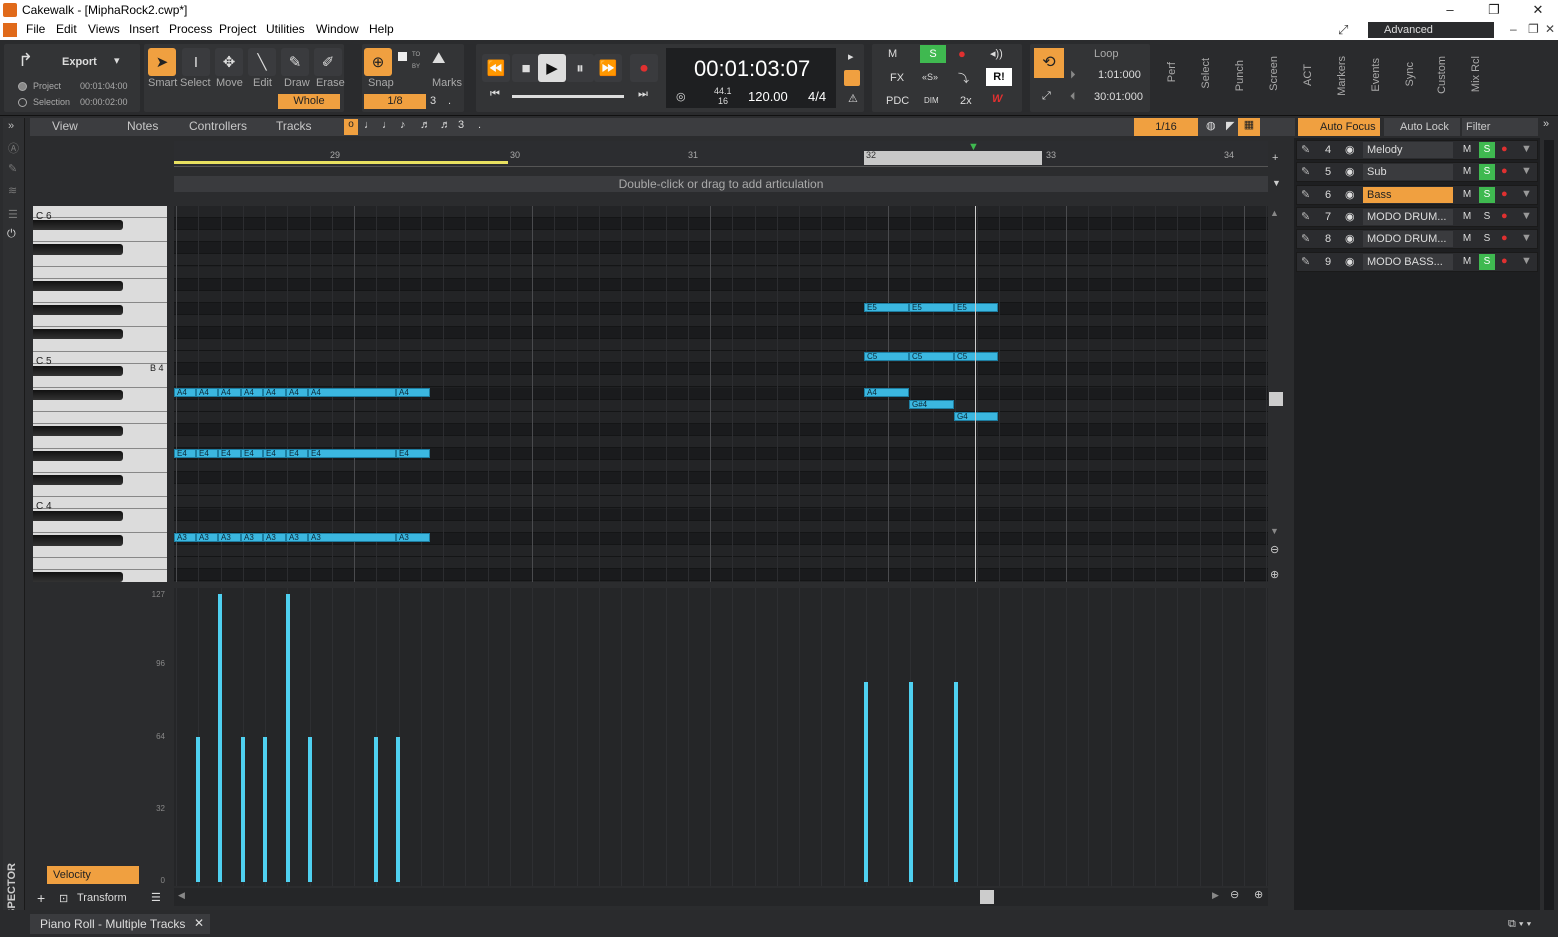  I want to click on snap-triplet: 3, so click(433, 101).